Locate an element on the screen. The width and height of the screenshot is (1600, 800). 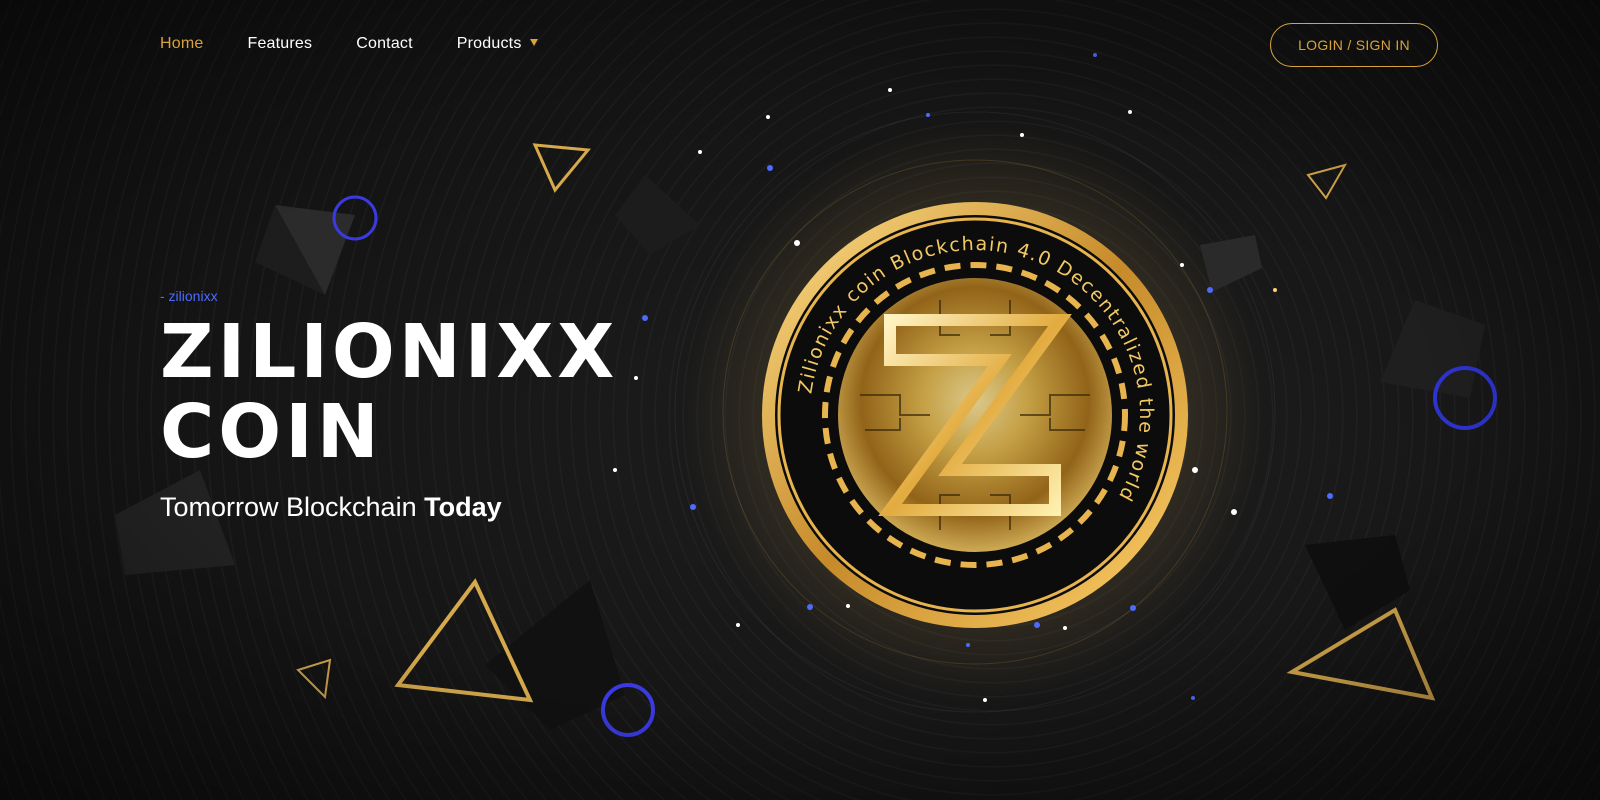
purple-ring is located at coordinates (628, 710).